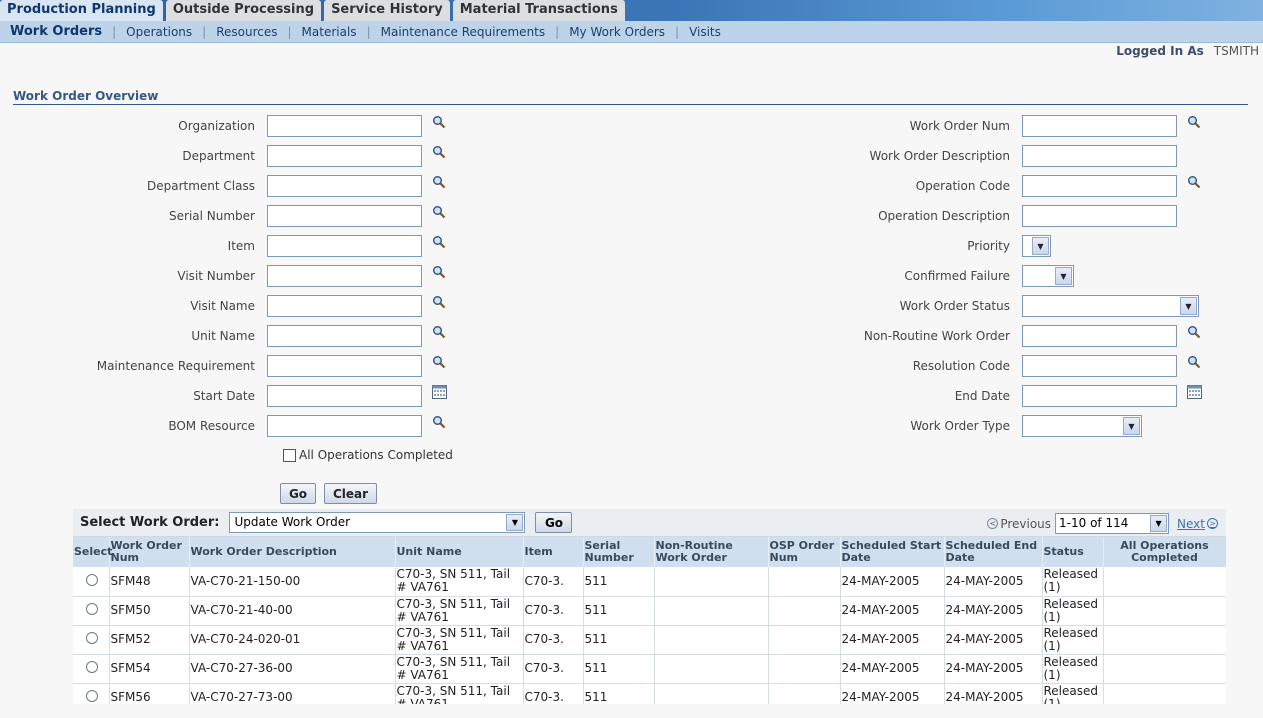 This screenshot has width=1263, height=718. What do you see at coordinates (959, 126) in the screenshot?
I see `field-label: Work Order Num` at bounding box center [959, 126].